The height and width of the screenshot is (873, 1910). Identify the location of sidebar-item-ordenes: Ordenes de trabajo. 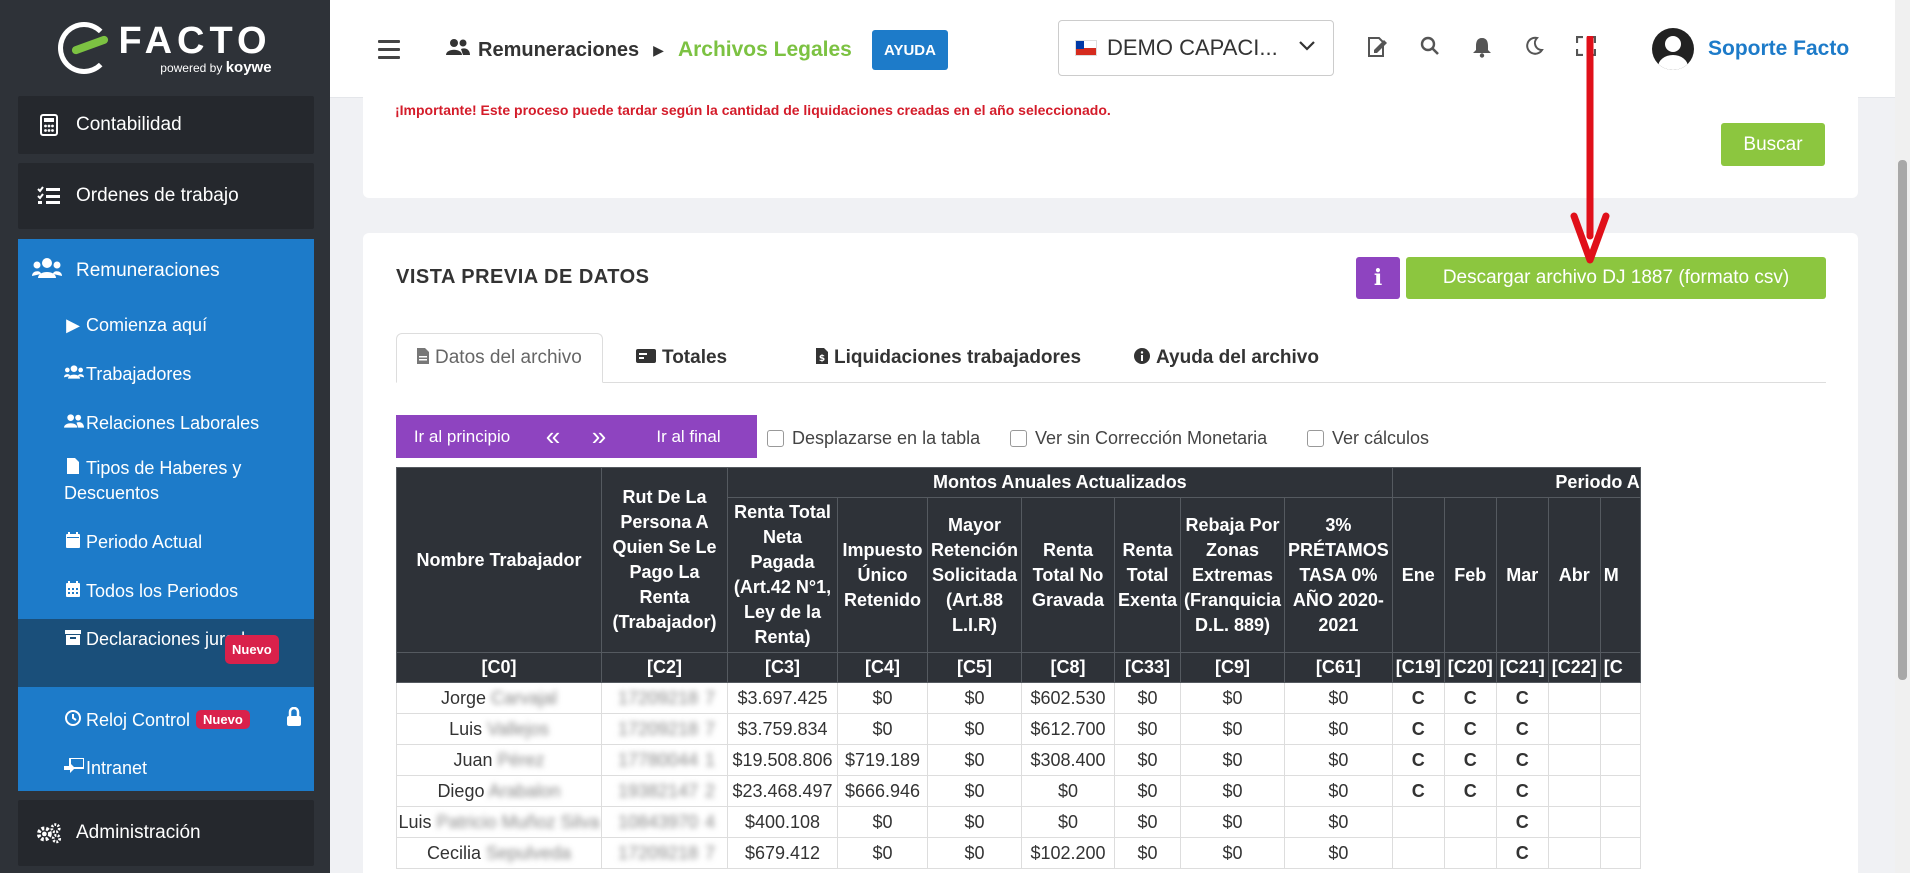
(166, 196).